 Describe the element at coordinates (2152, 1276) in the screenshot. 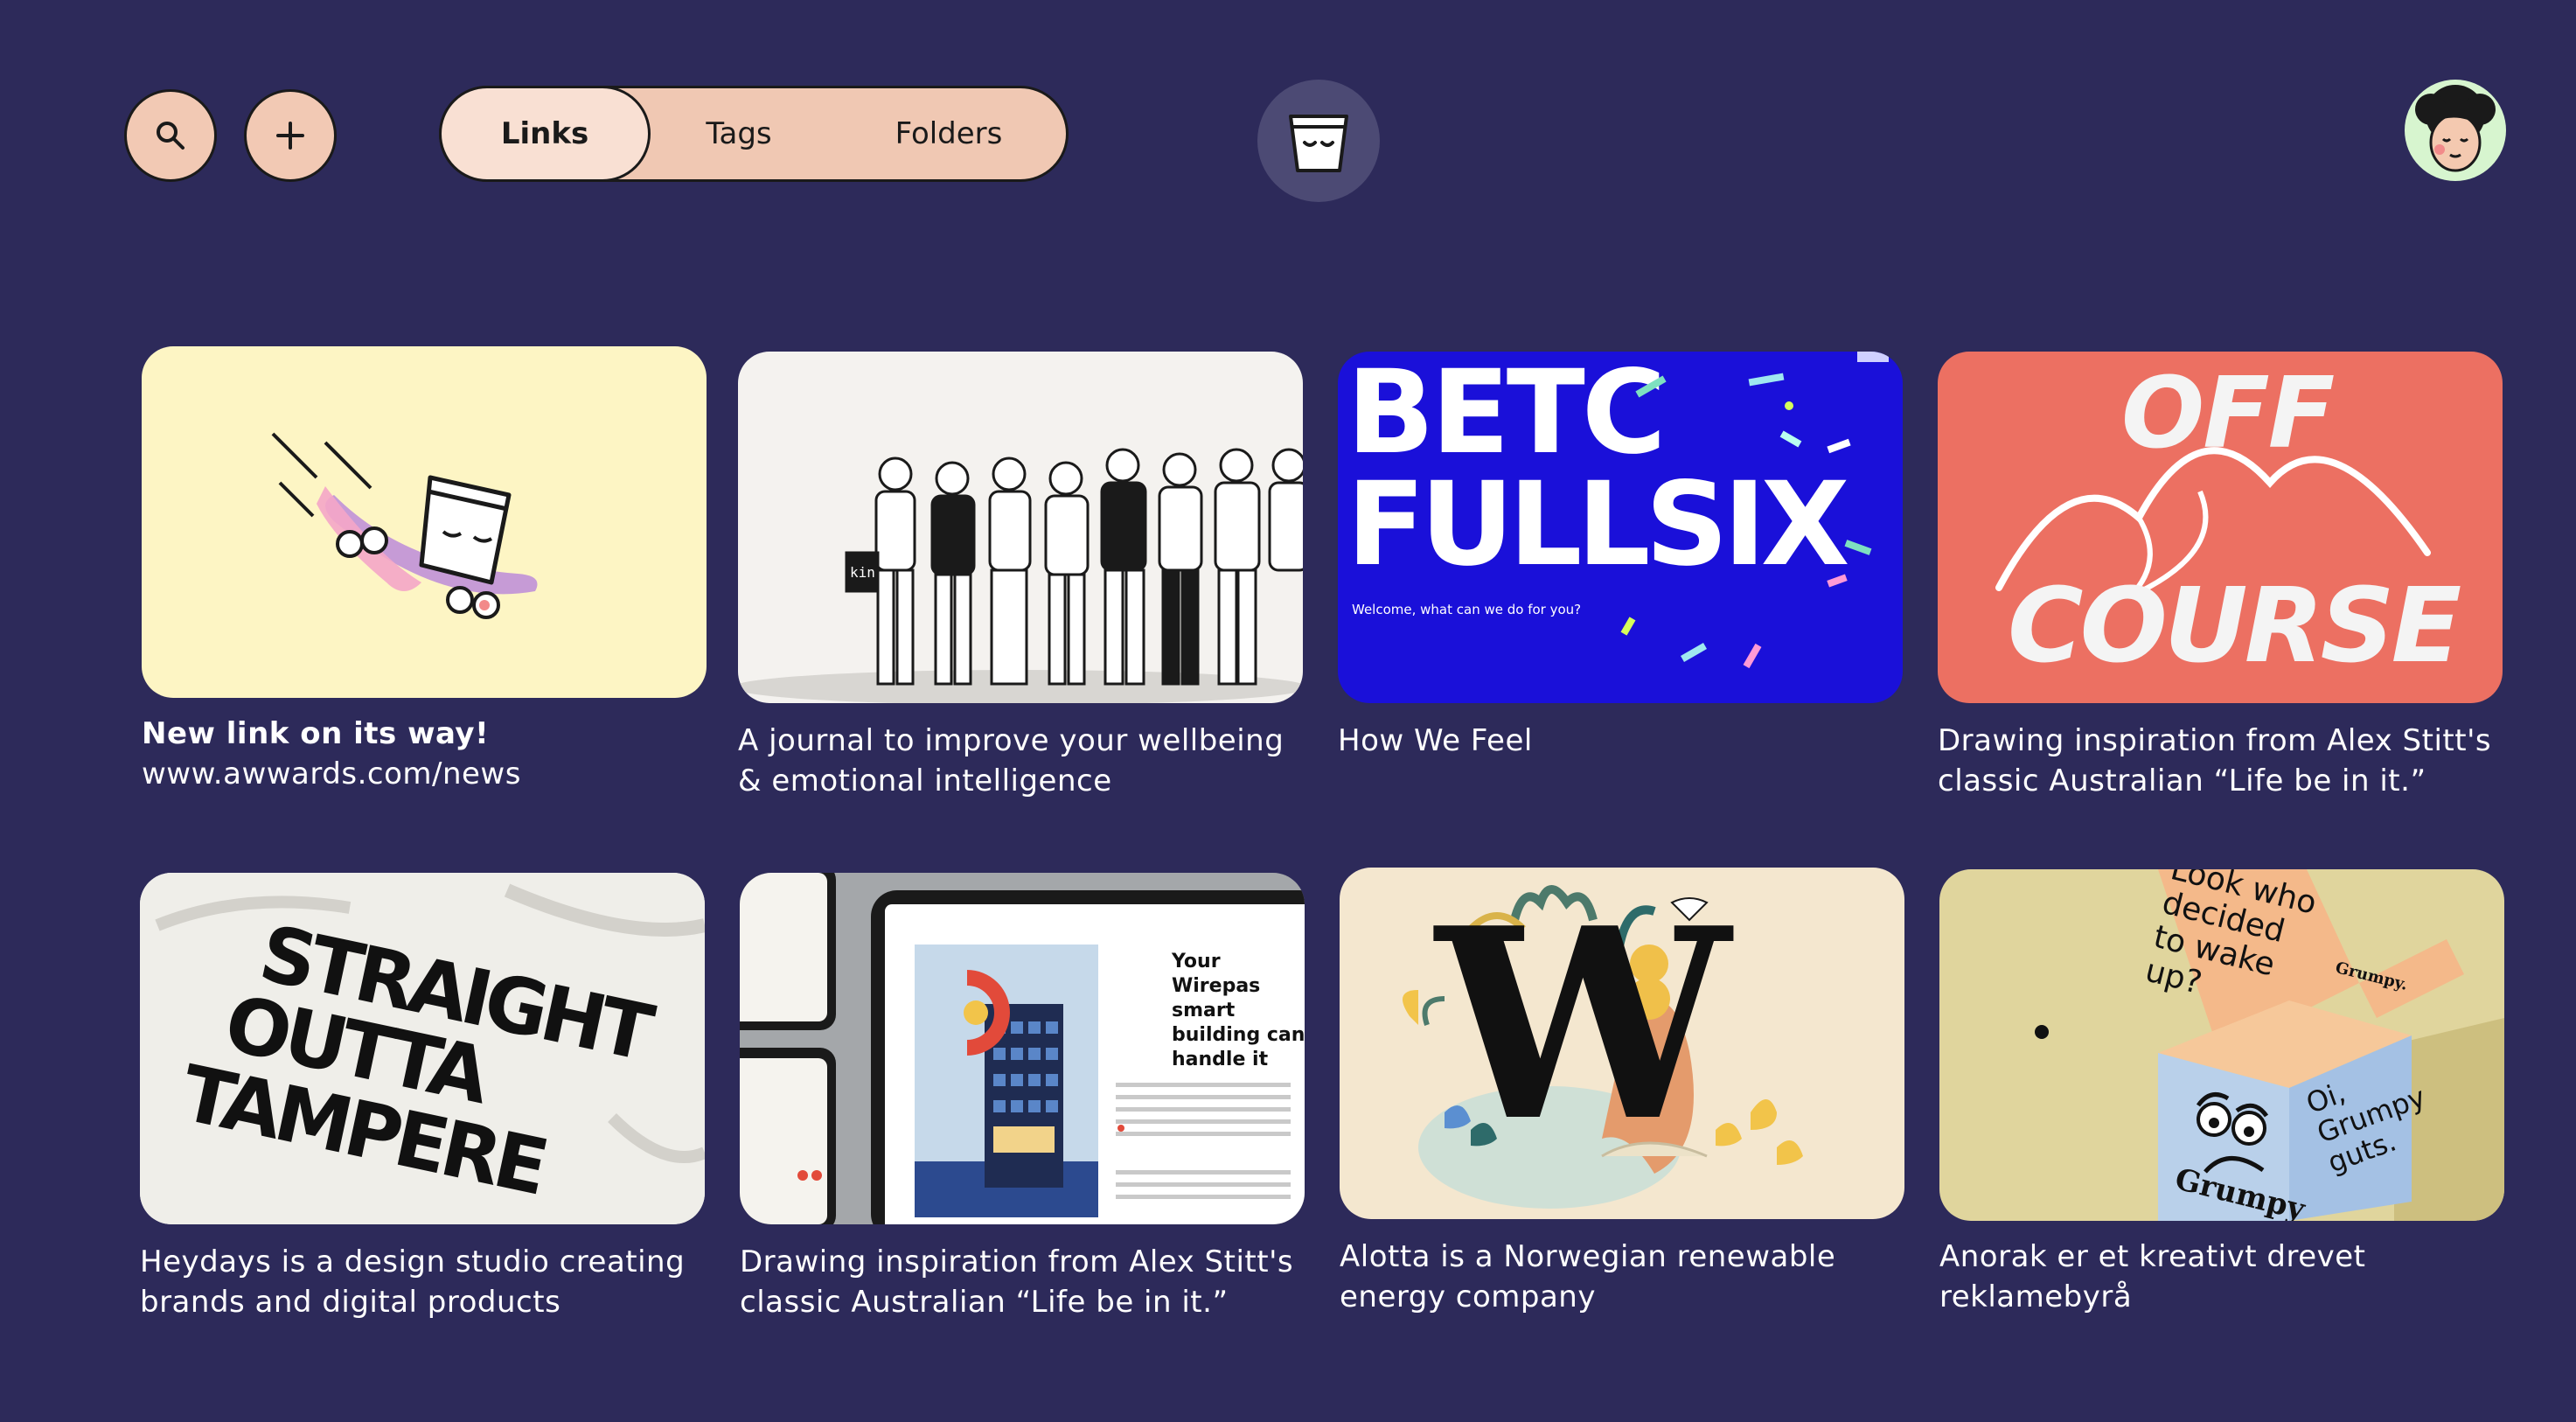

I see `card-caption: Anorak er et kreativt drevet reklamebyrå` at that location.